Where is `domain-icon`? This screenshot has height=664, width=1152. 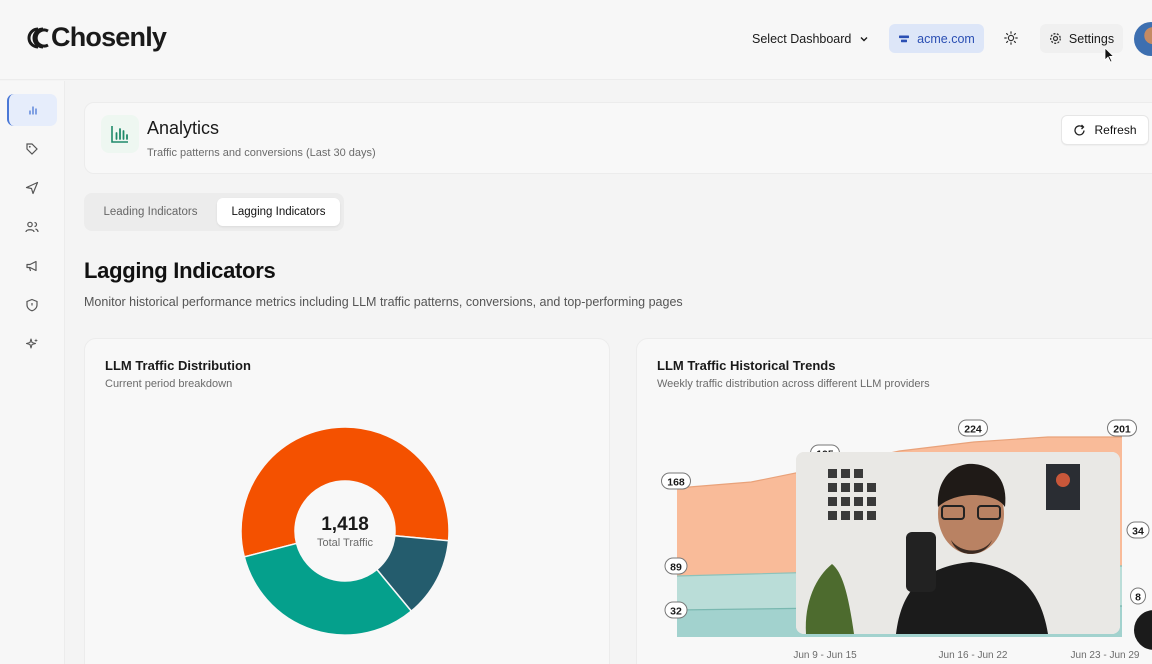 domain-icon is located at coordinates (904, 38).